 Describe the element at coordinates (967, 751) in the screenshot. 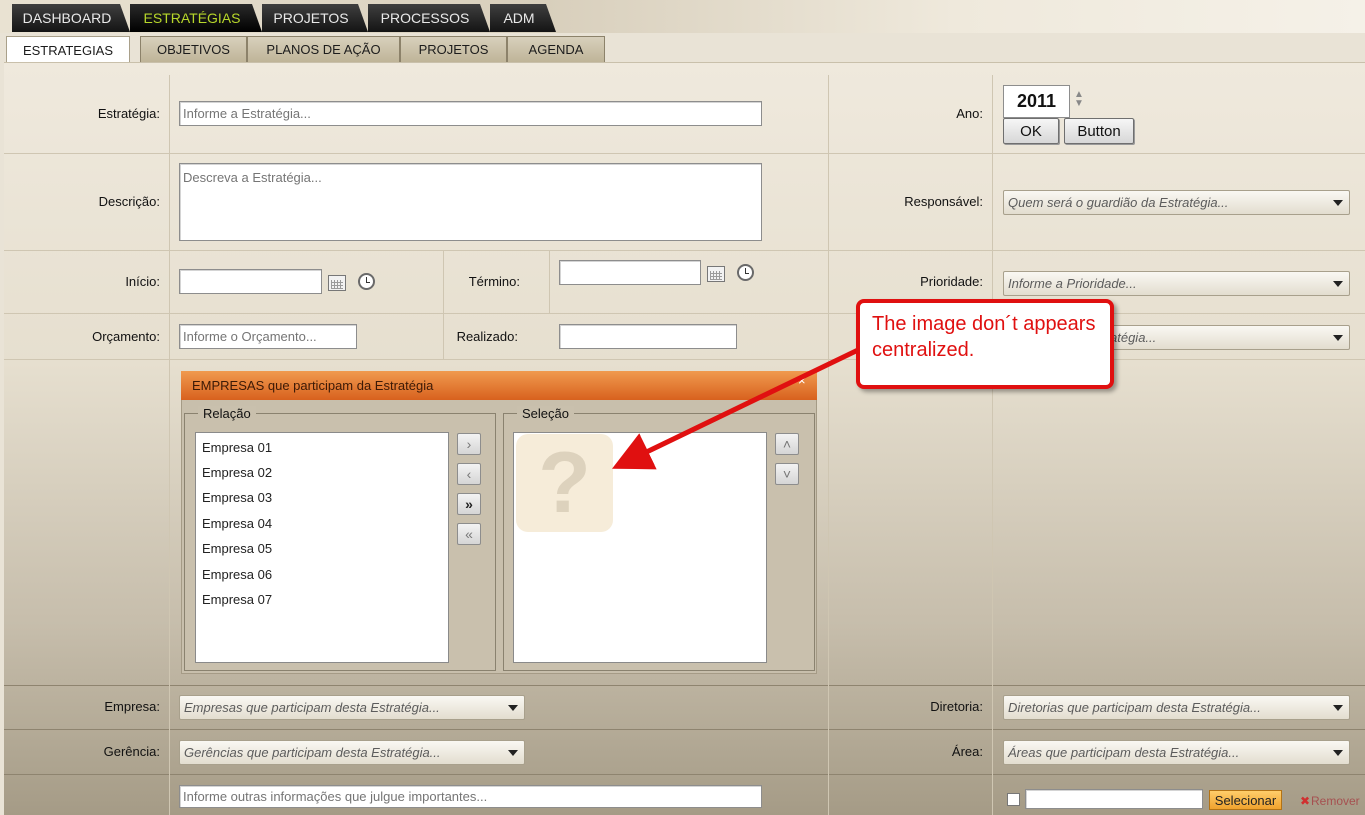

I see `area-label: Área:` at that location.